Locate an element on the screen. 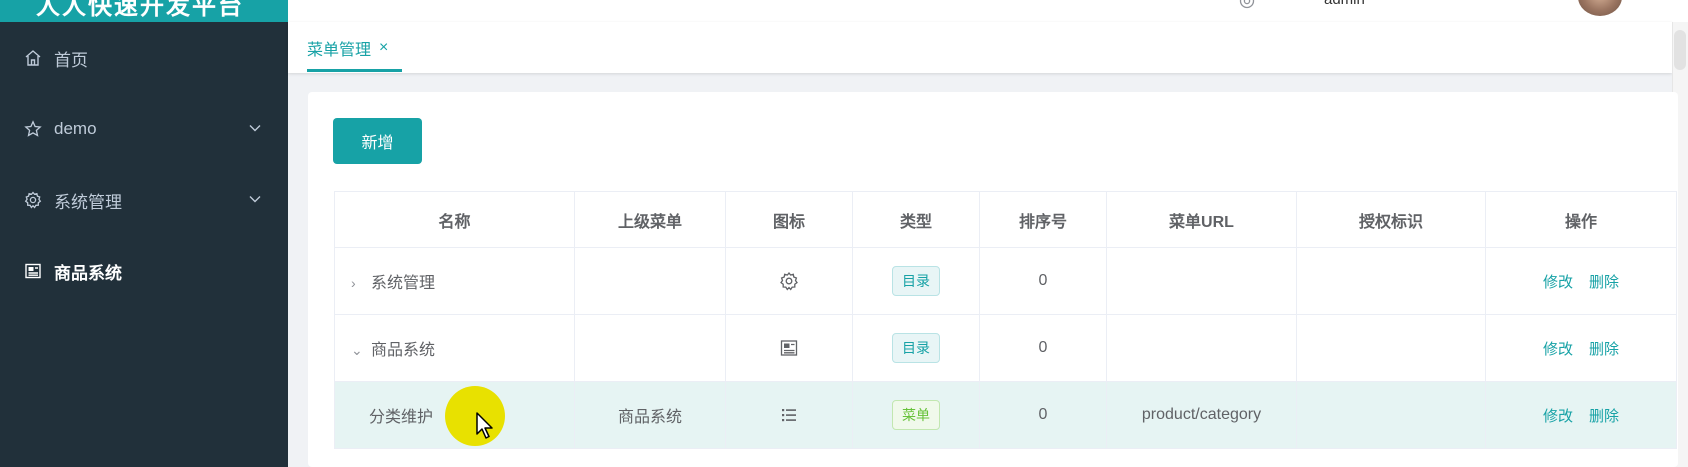 This screenshot has height=467, width=1688. app-logo-text: 人人快速开发平台 is located at coordinates (140, 10).